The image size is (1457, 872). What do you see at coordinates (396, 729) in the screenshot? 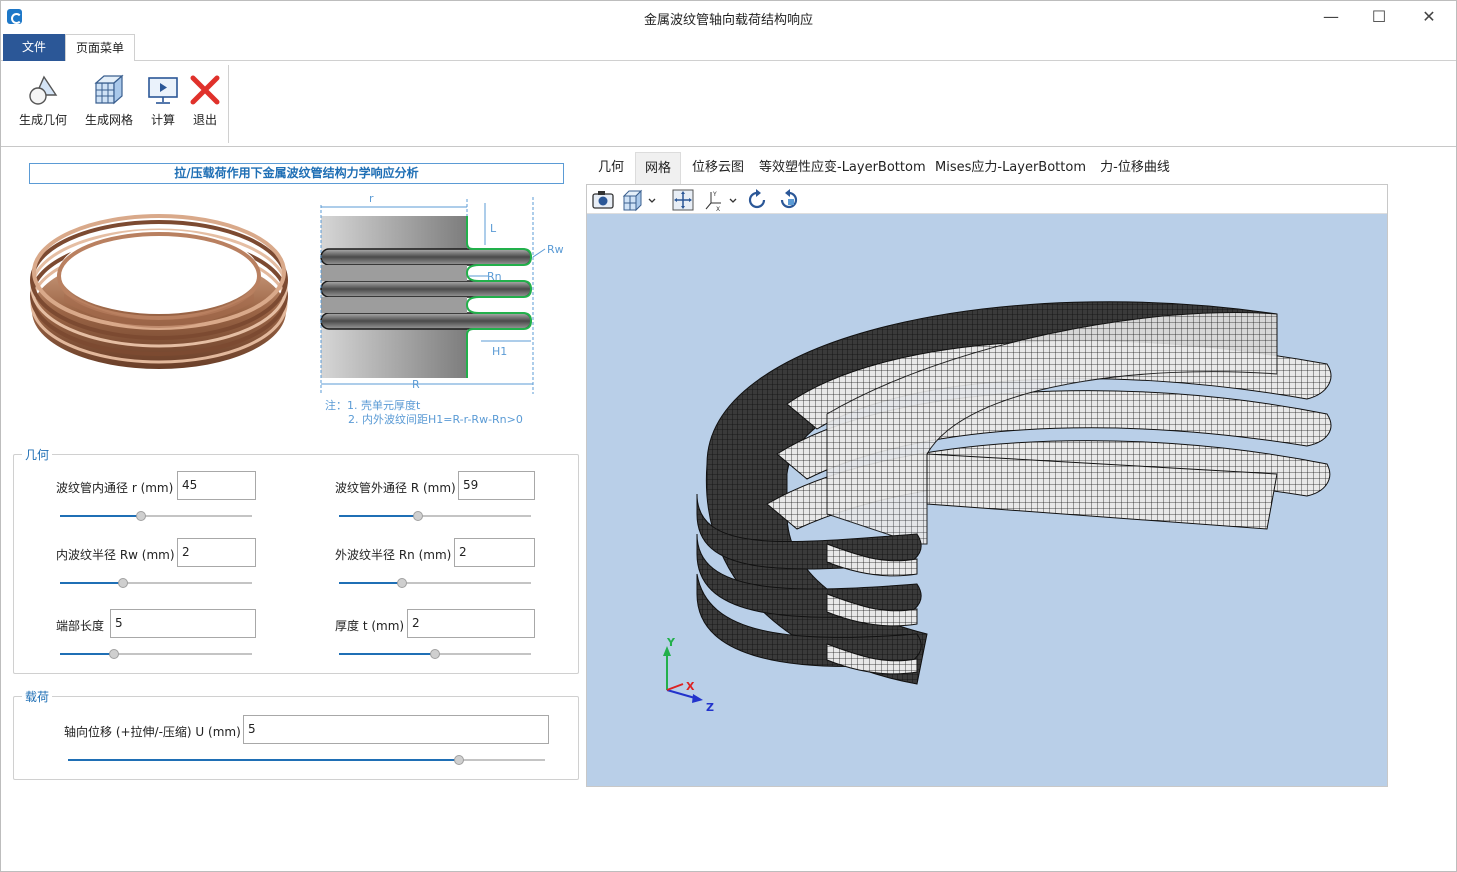
I see `axial-displacement-input: 5` at bounding box center [396, 729].